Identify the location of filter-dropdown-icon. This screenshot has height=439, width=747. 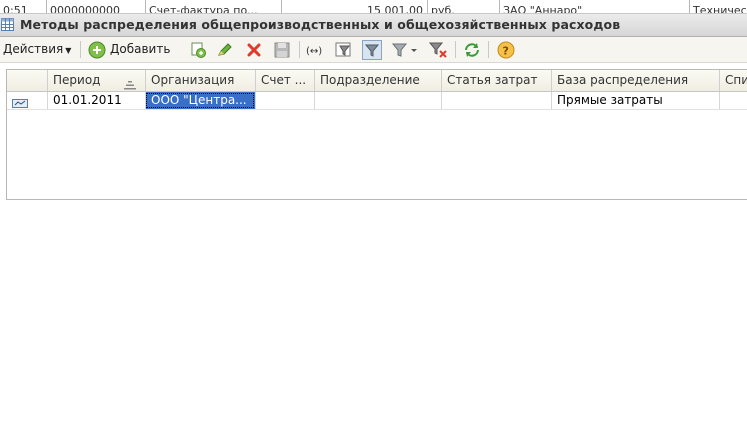
(405, 50).